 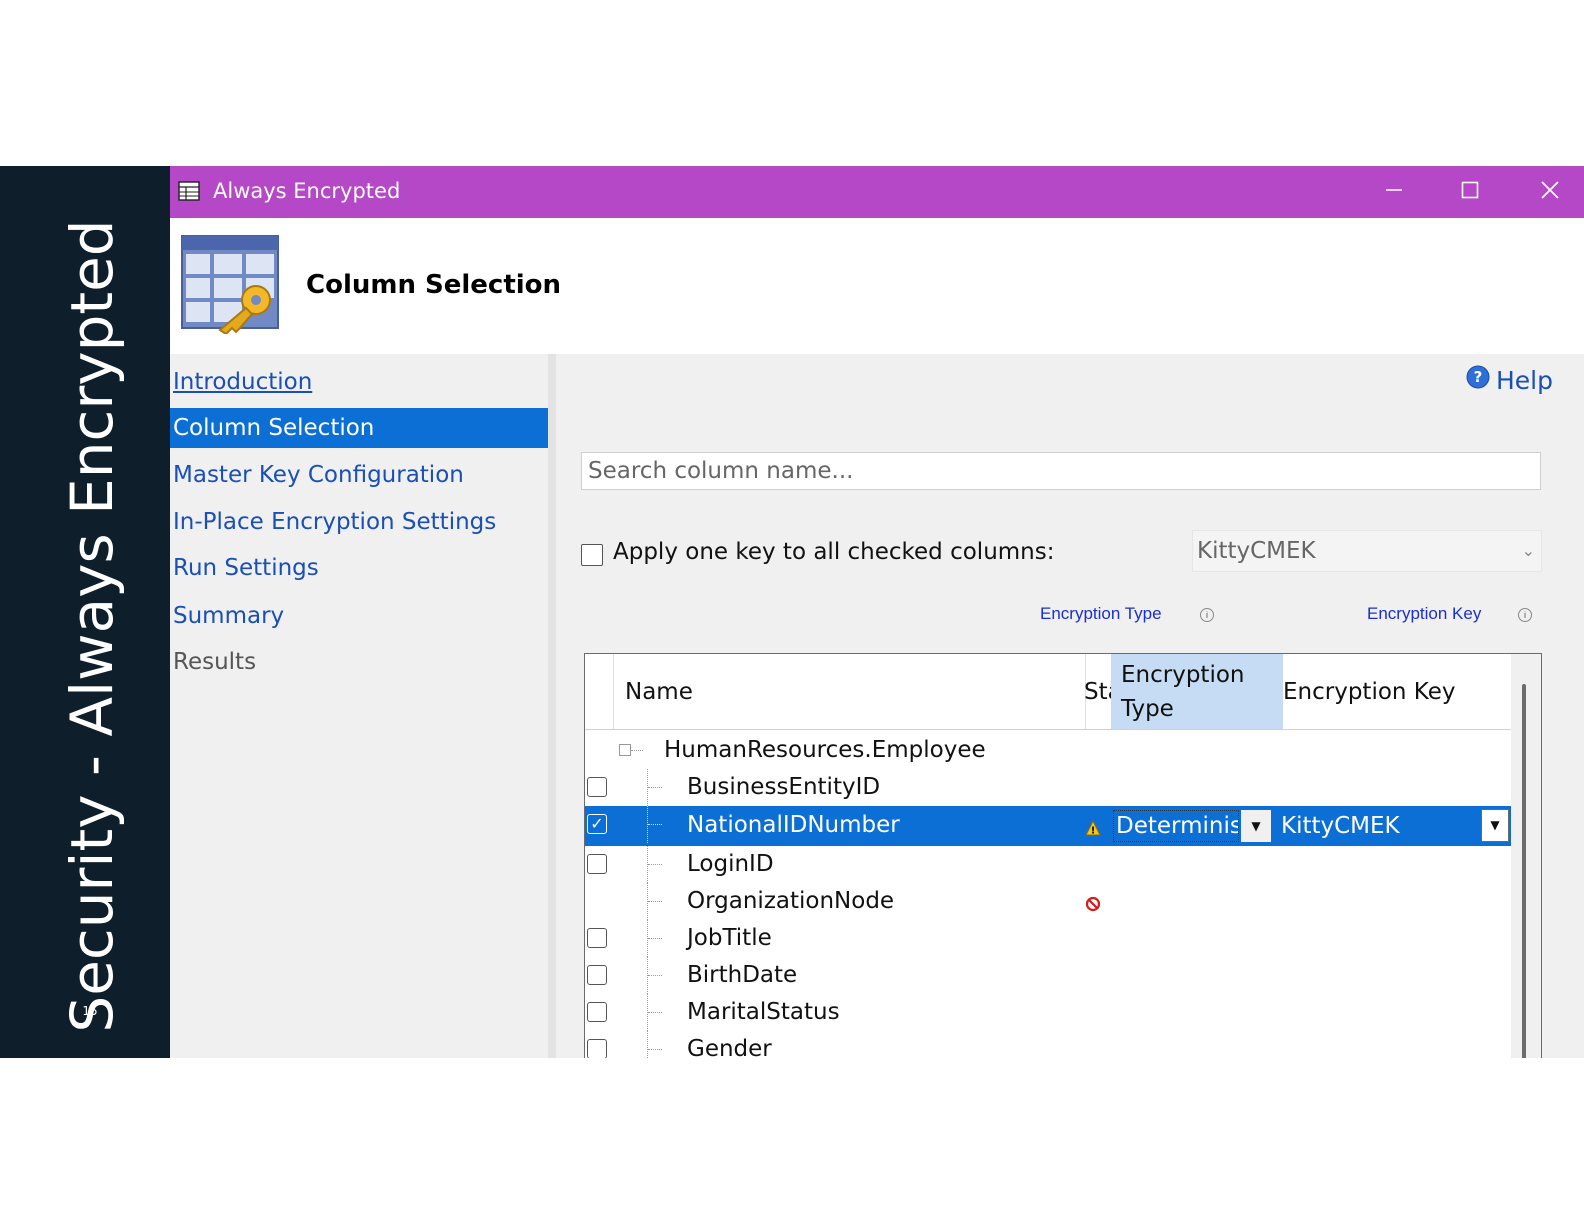 What do you see at coordinates (1048, 750) in the screenshot?
I see `table-group-row: HumanResources.Employee` at bounding box center [1048, 750].